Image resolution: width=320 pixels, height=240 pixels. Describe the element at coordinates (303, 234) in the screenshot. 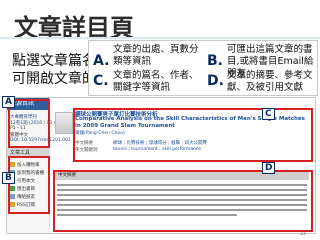

I see `page-number: 23` at that location.